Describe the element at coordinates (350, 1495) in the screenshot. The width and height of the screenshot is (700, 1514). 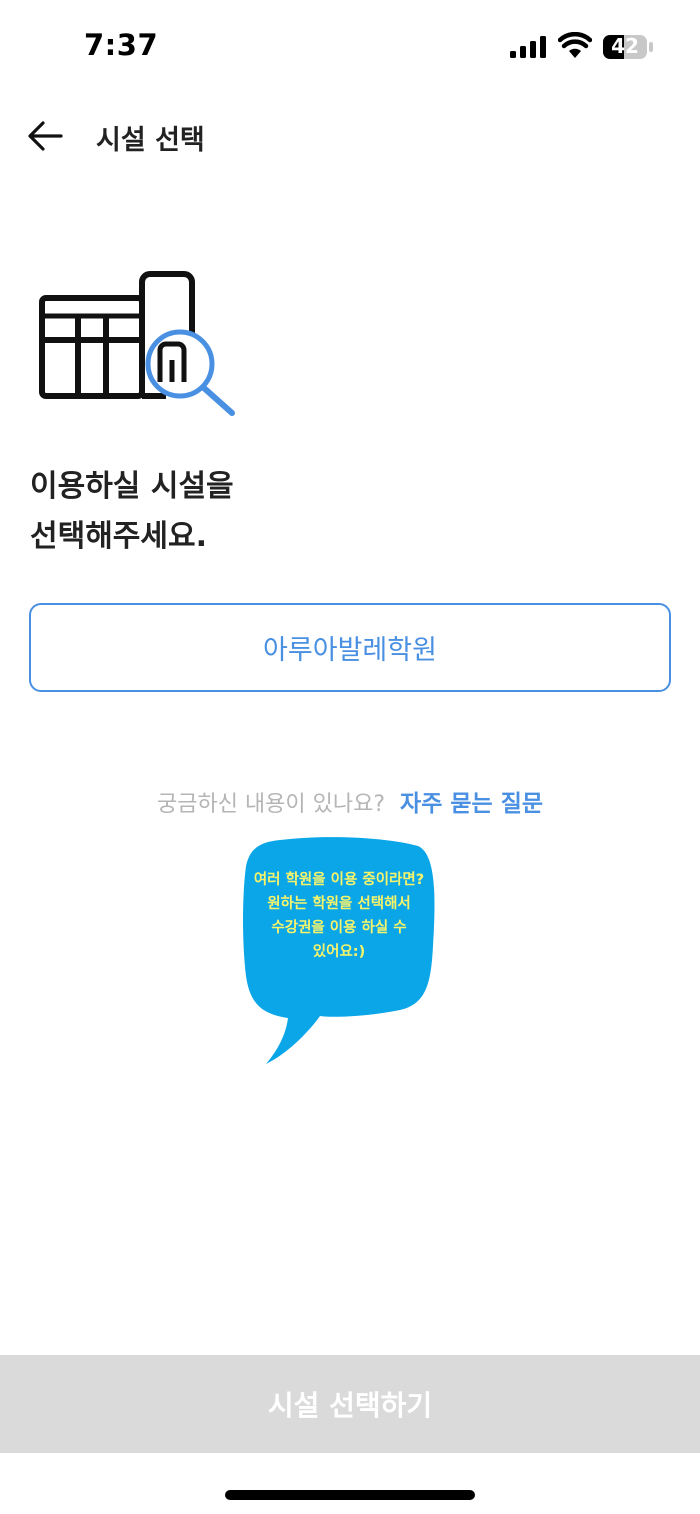
I see `home-indicator` at that location.